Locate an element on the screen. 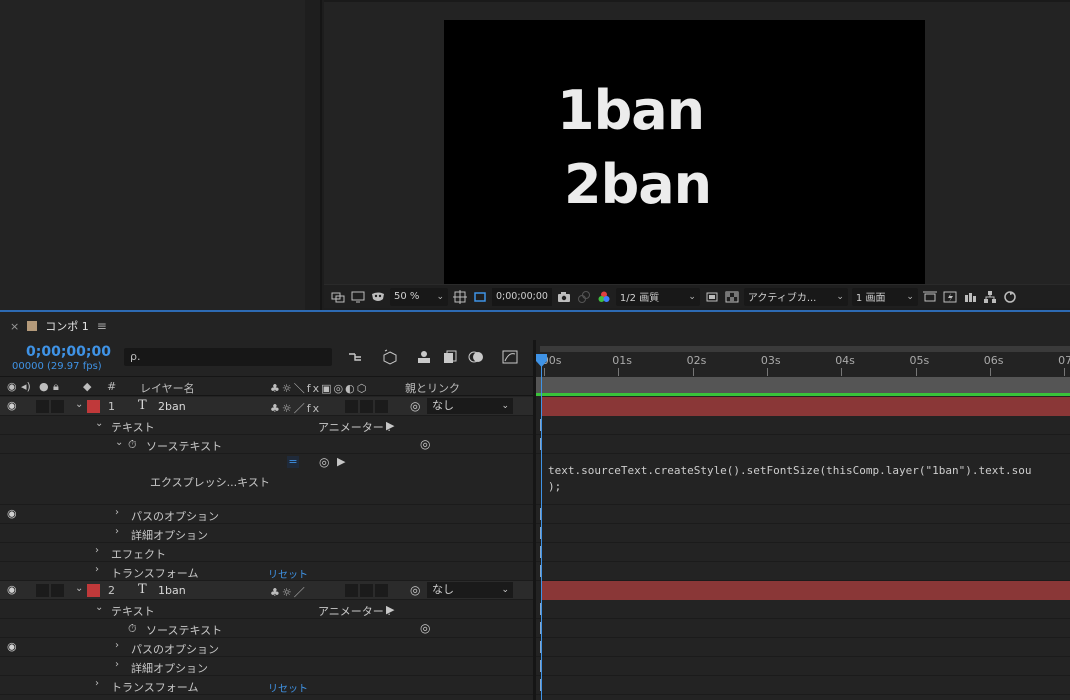  close-icon: × is located at coordinates (14, 326).